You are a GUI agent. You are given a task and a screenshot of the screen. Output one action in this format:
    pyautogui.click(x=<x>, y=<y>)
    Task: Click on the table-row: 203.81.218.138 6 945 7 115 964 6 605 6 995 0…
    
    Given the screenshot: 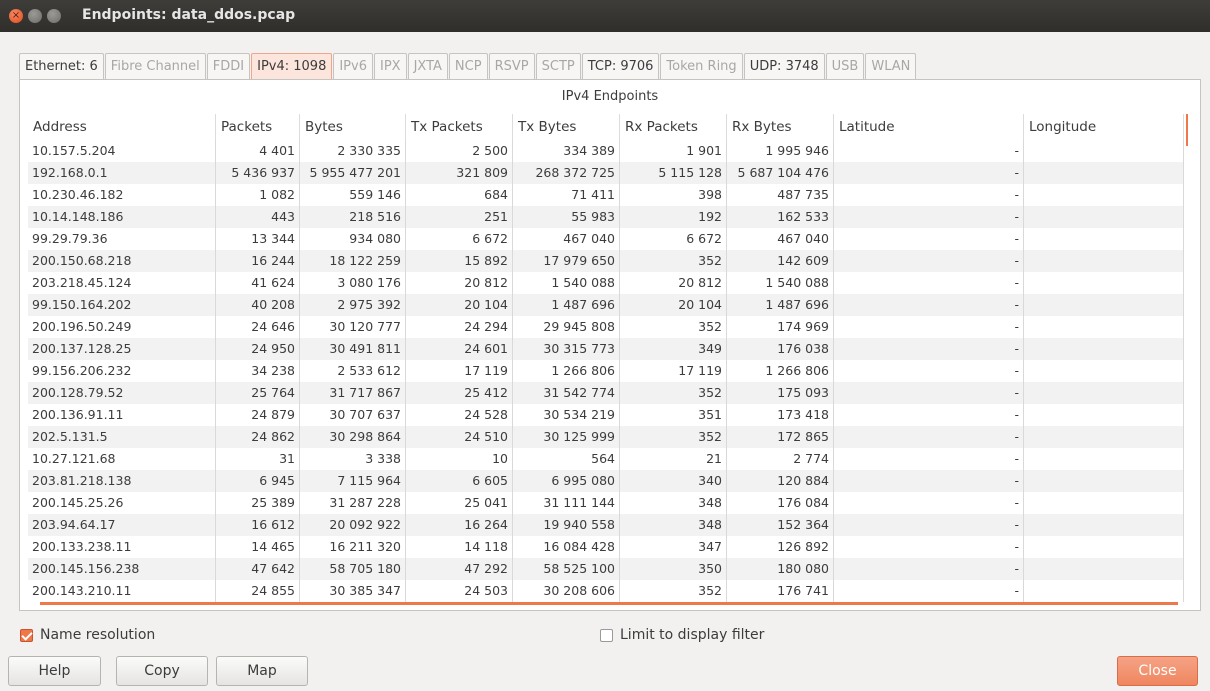 What is the action you would take?
    pyautogui.click(x=606, y=481)
    